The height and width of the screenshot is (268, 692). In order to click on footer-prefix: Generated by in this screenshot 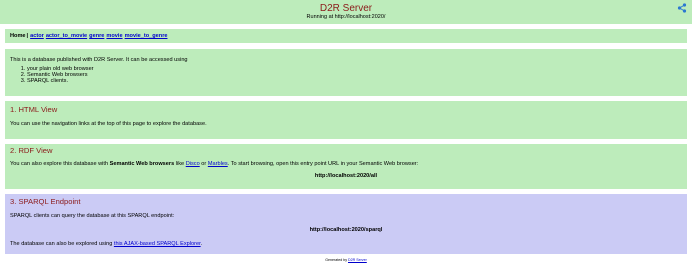, I will do `click(336, 260)`.